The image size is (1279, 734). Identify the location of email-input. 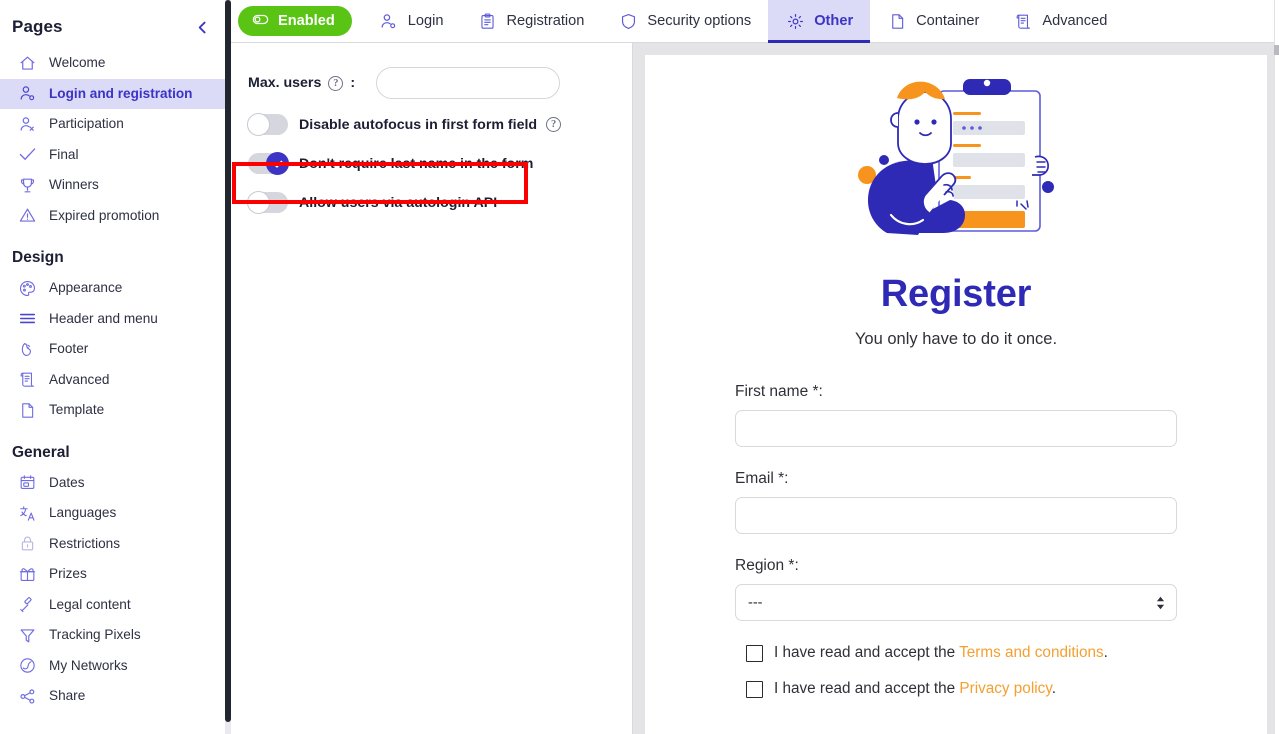
(956, 515).